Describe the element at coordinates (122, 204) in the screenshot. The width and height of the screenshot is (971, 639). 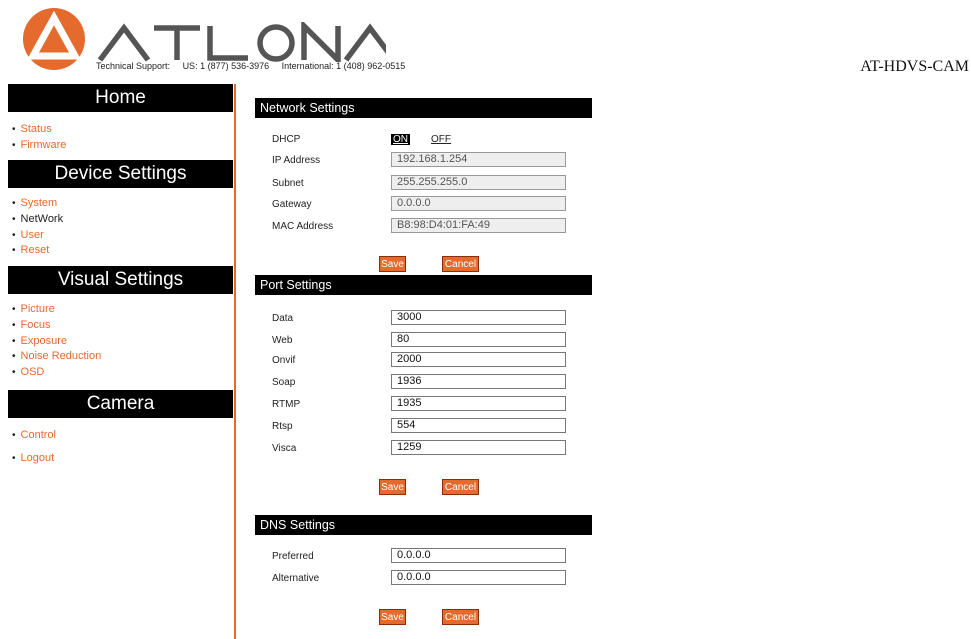
I see `sidebar-item-system: • System` at that location.